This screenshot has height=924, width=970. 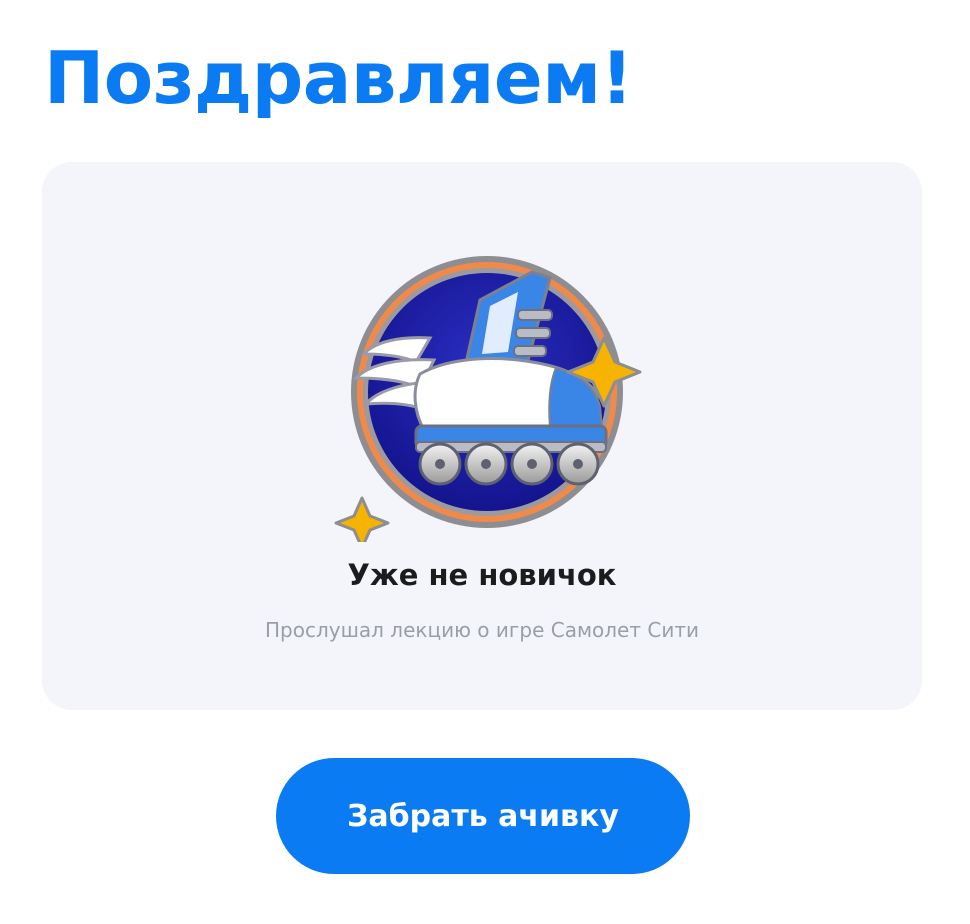 I want to click on achievement-description: Прослушал лекцию о игре Самолет Сити, so click(x=482, y=630).